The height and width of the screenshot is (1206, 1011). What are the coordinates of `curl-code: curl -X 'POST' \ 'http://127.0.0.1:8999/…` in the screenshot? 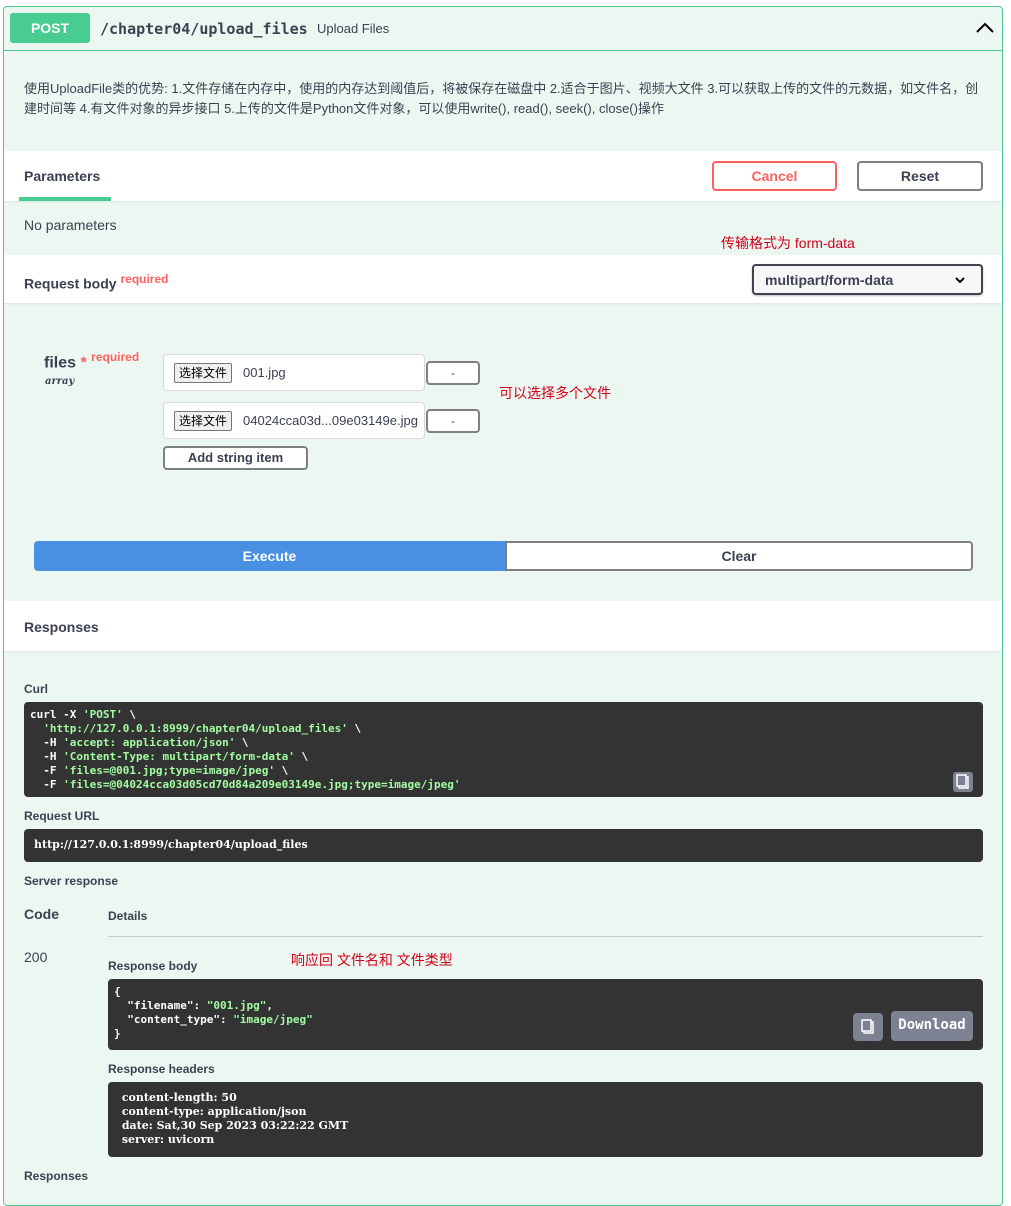 It's located at (503, 750).